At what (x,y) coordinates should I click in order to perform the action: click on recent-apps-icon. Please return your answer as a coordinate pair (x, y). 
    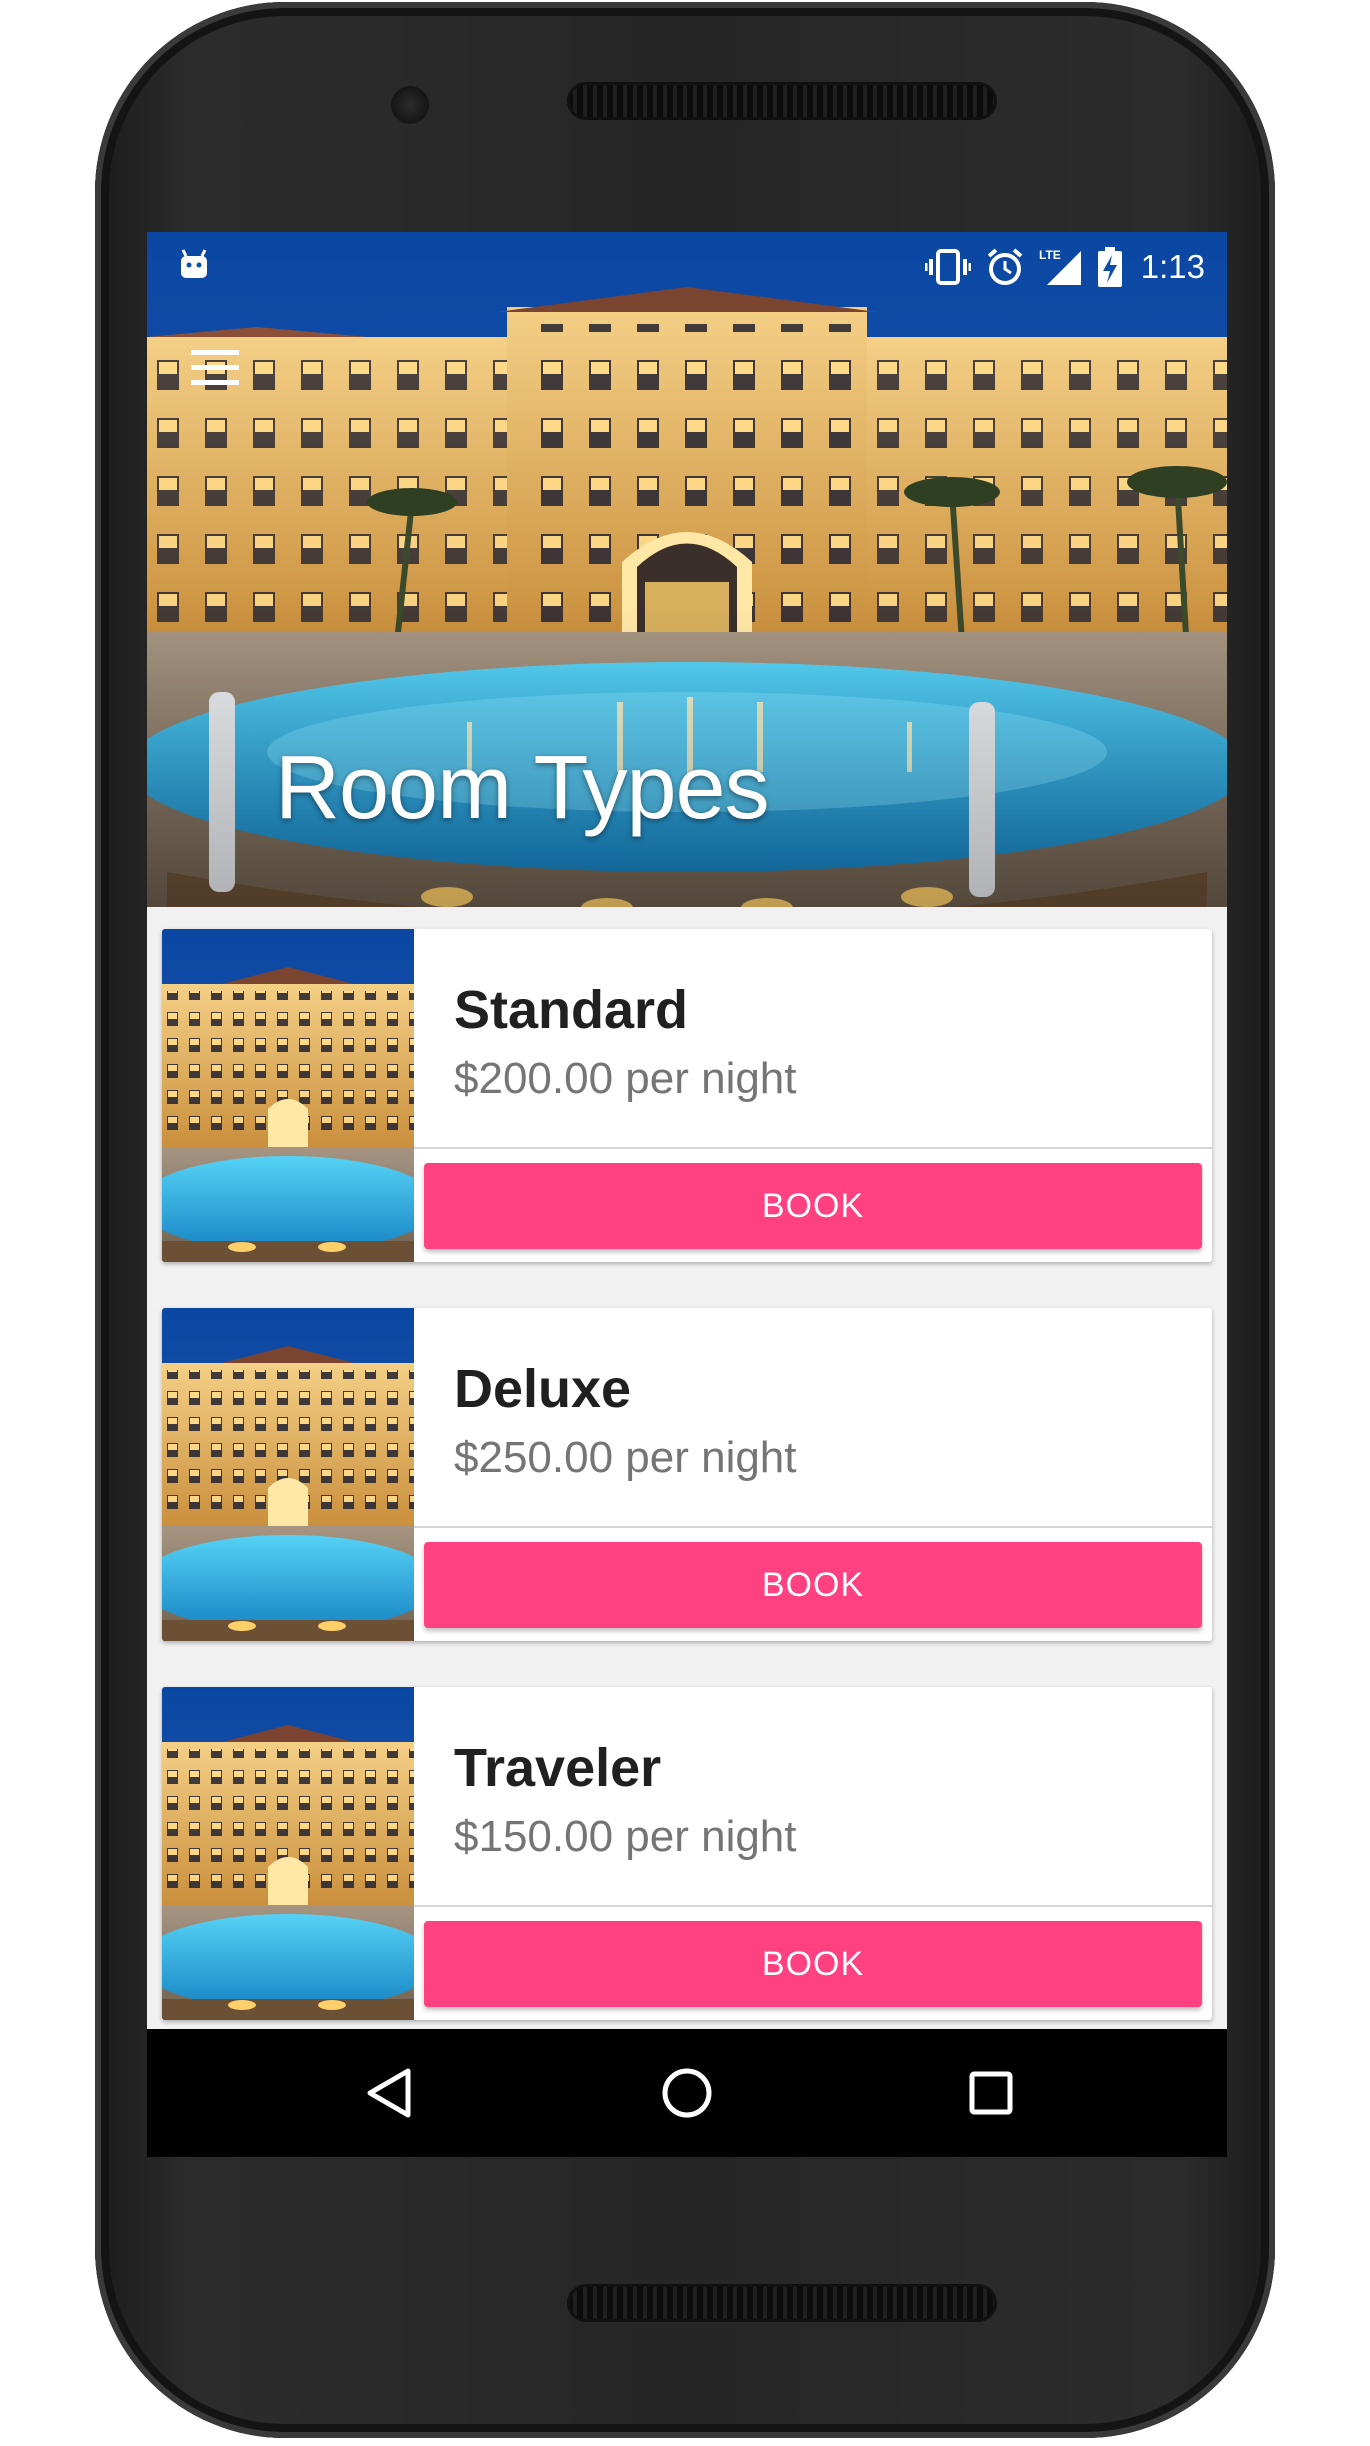
    Looking at the image, I should click on (991, 2093).